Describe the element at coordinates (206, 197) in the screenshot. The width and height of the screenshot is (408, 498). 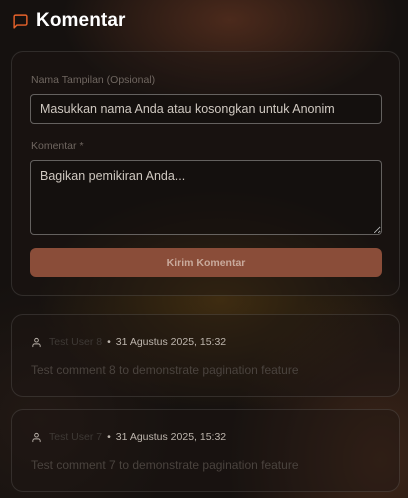
I see `comment-textarea` at that location.